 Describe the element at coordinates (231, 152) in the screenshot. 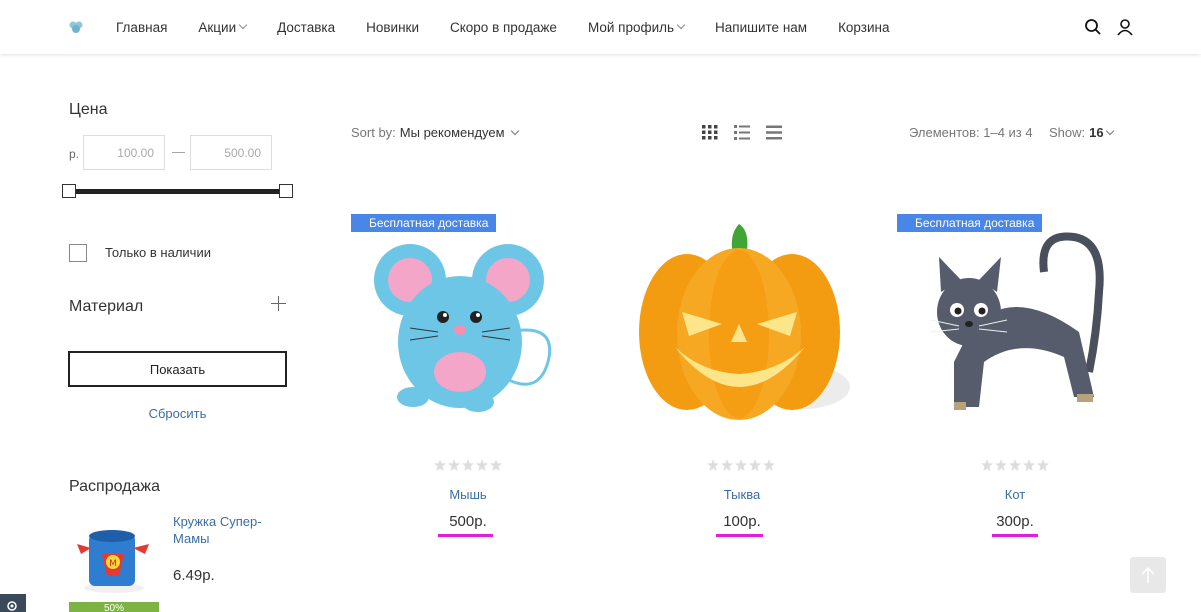

I see `price-to-input` at that location.